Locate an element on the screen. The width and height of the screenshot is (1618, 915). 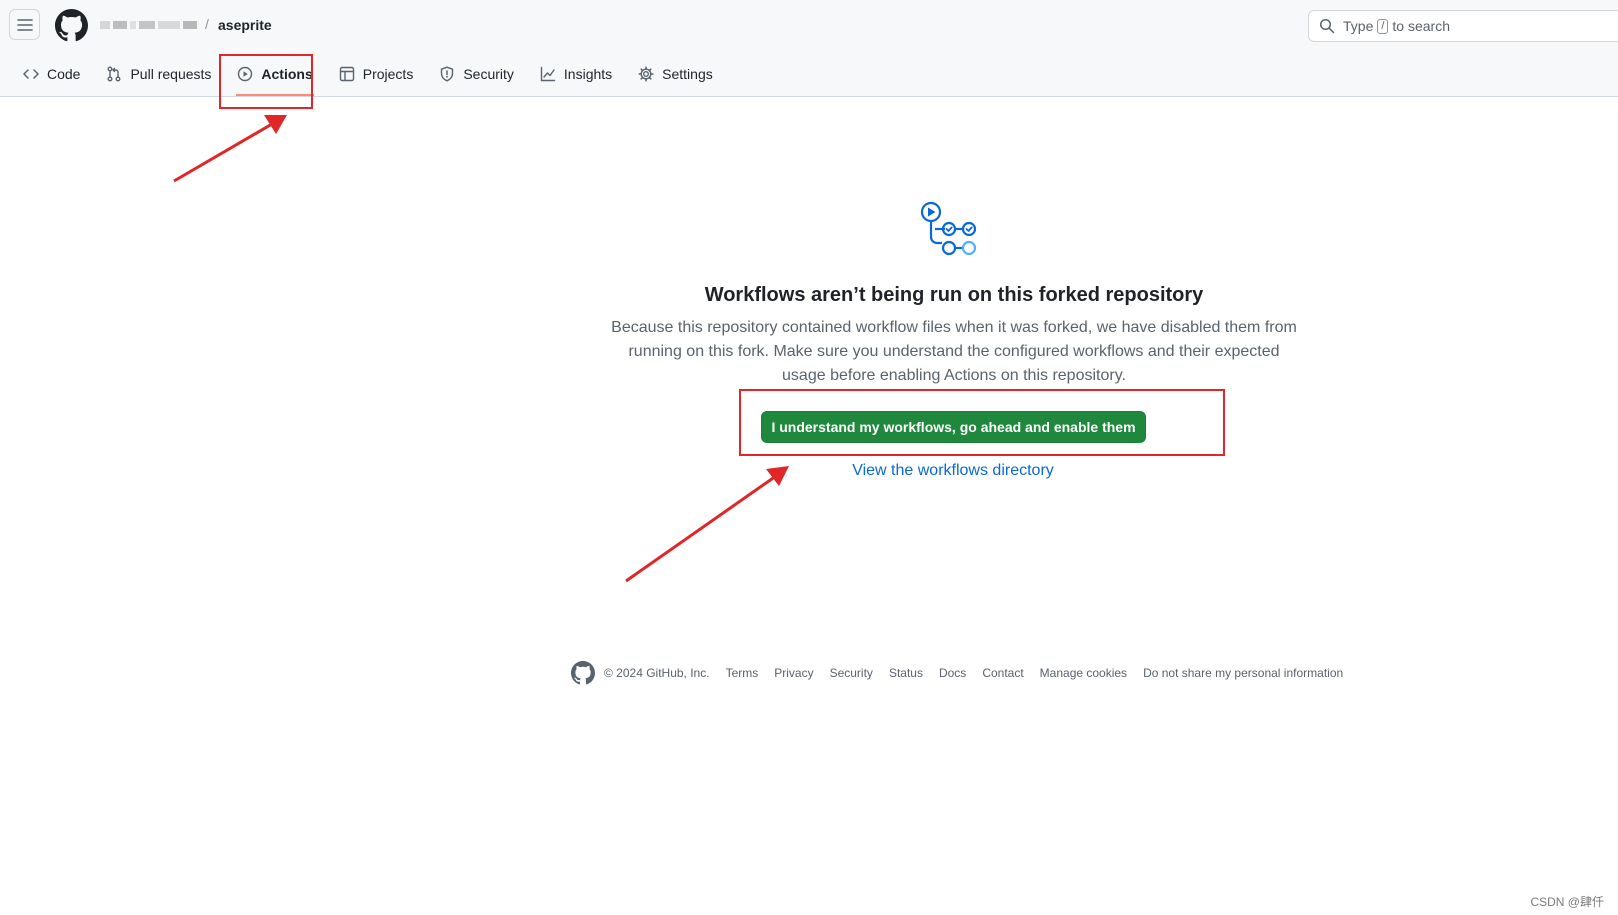
footer-link-privacy: Privacy is located at coordinates (793, 673).